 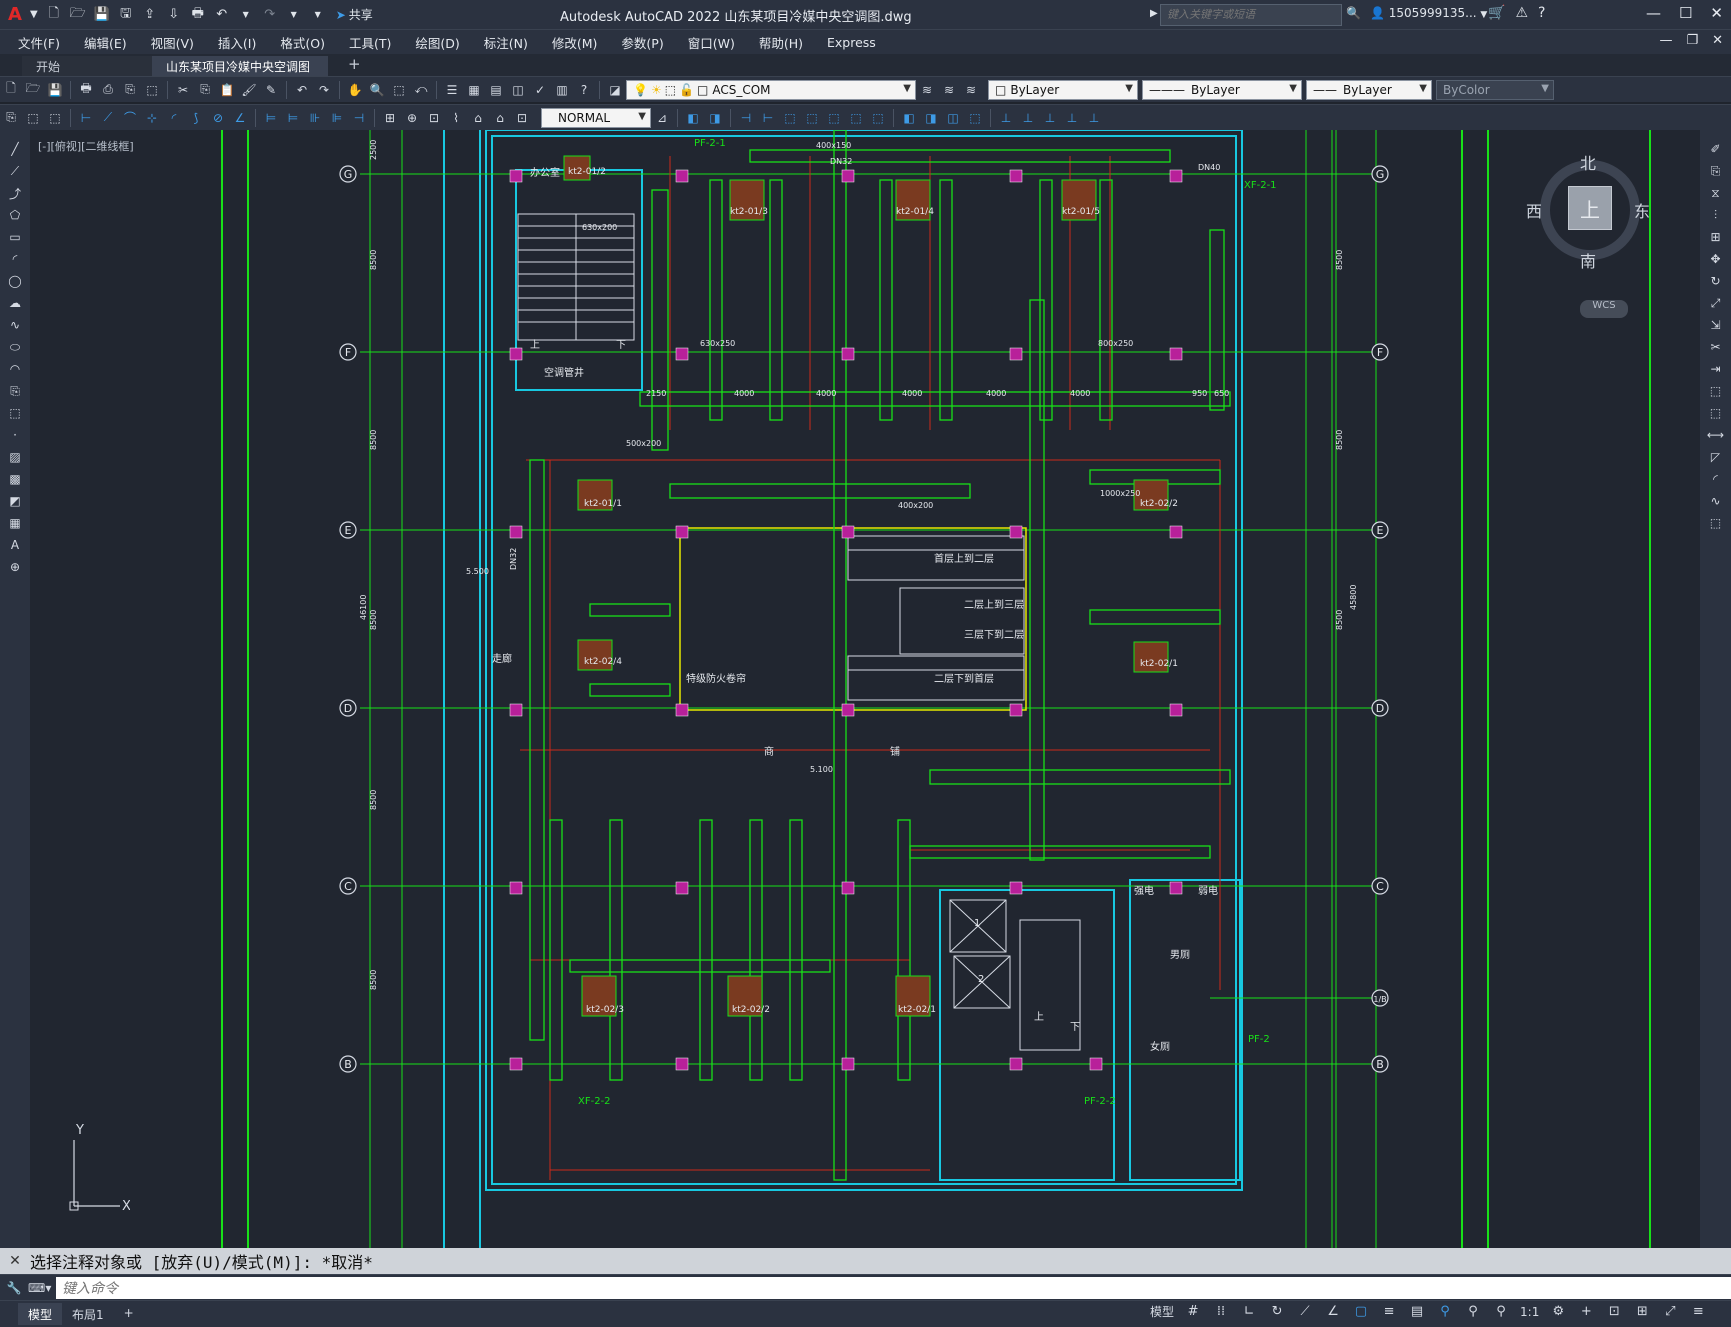 What do you see at coordinates (1072, 118) in the screenshot?
I see `ucs-face-icon: ⊥` at bounding box center [1072, 118].